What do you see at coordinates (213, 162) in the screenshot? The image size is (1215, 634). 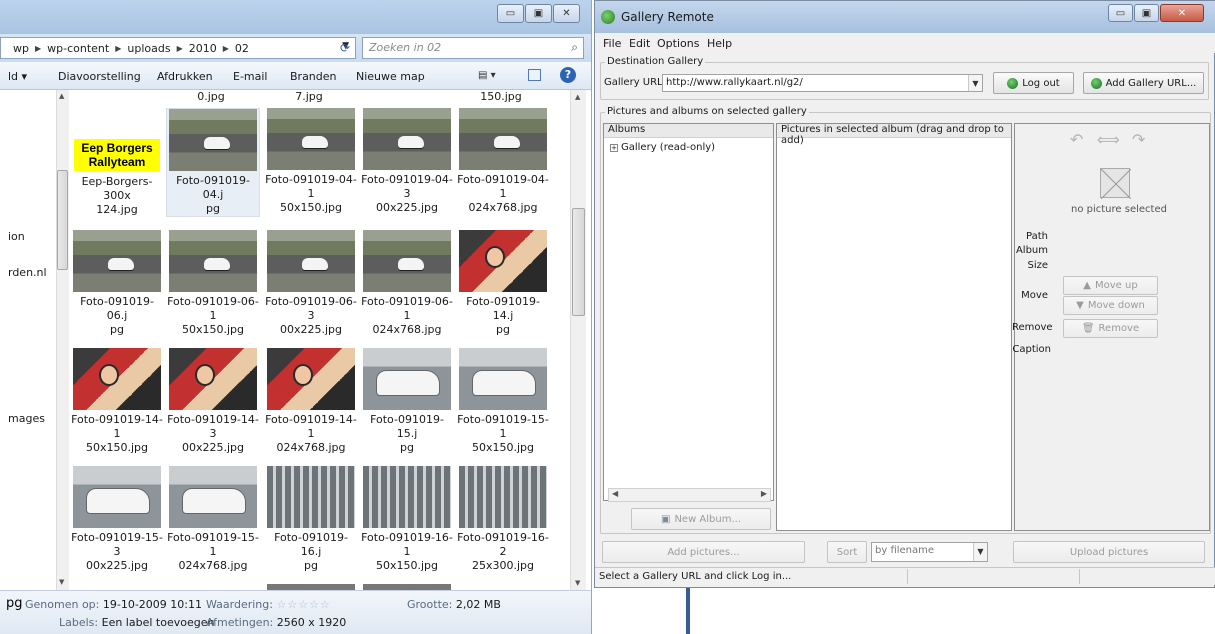 I see `list-item: Foto-091019-04.j pg` at bounding box center [213, 162].